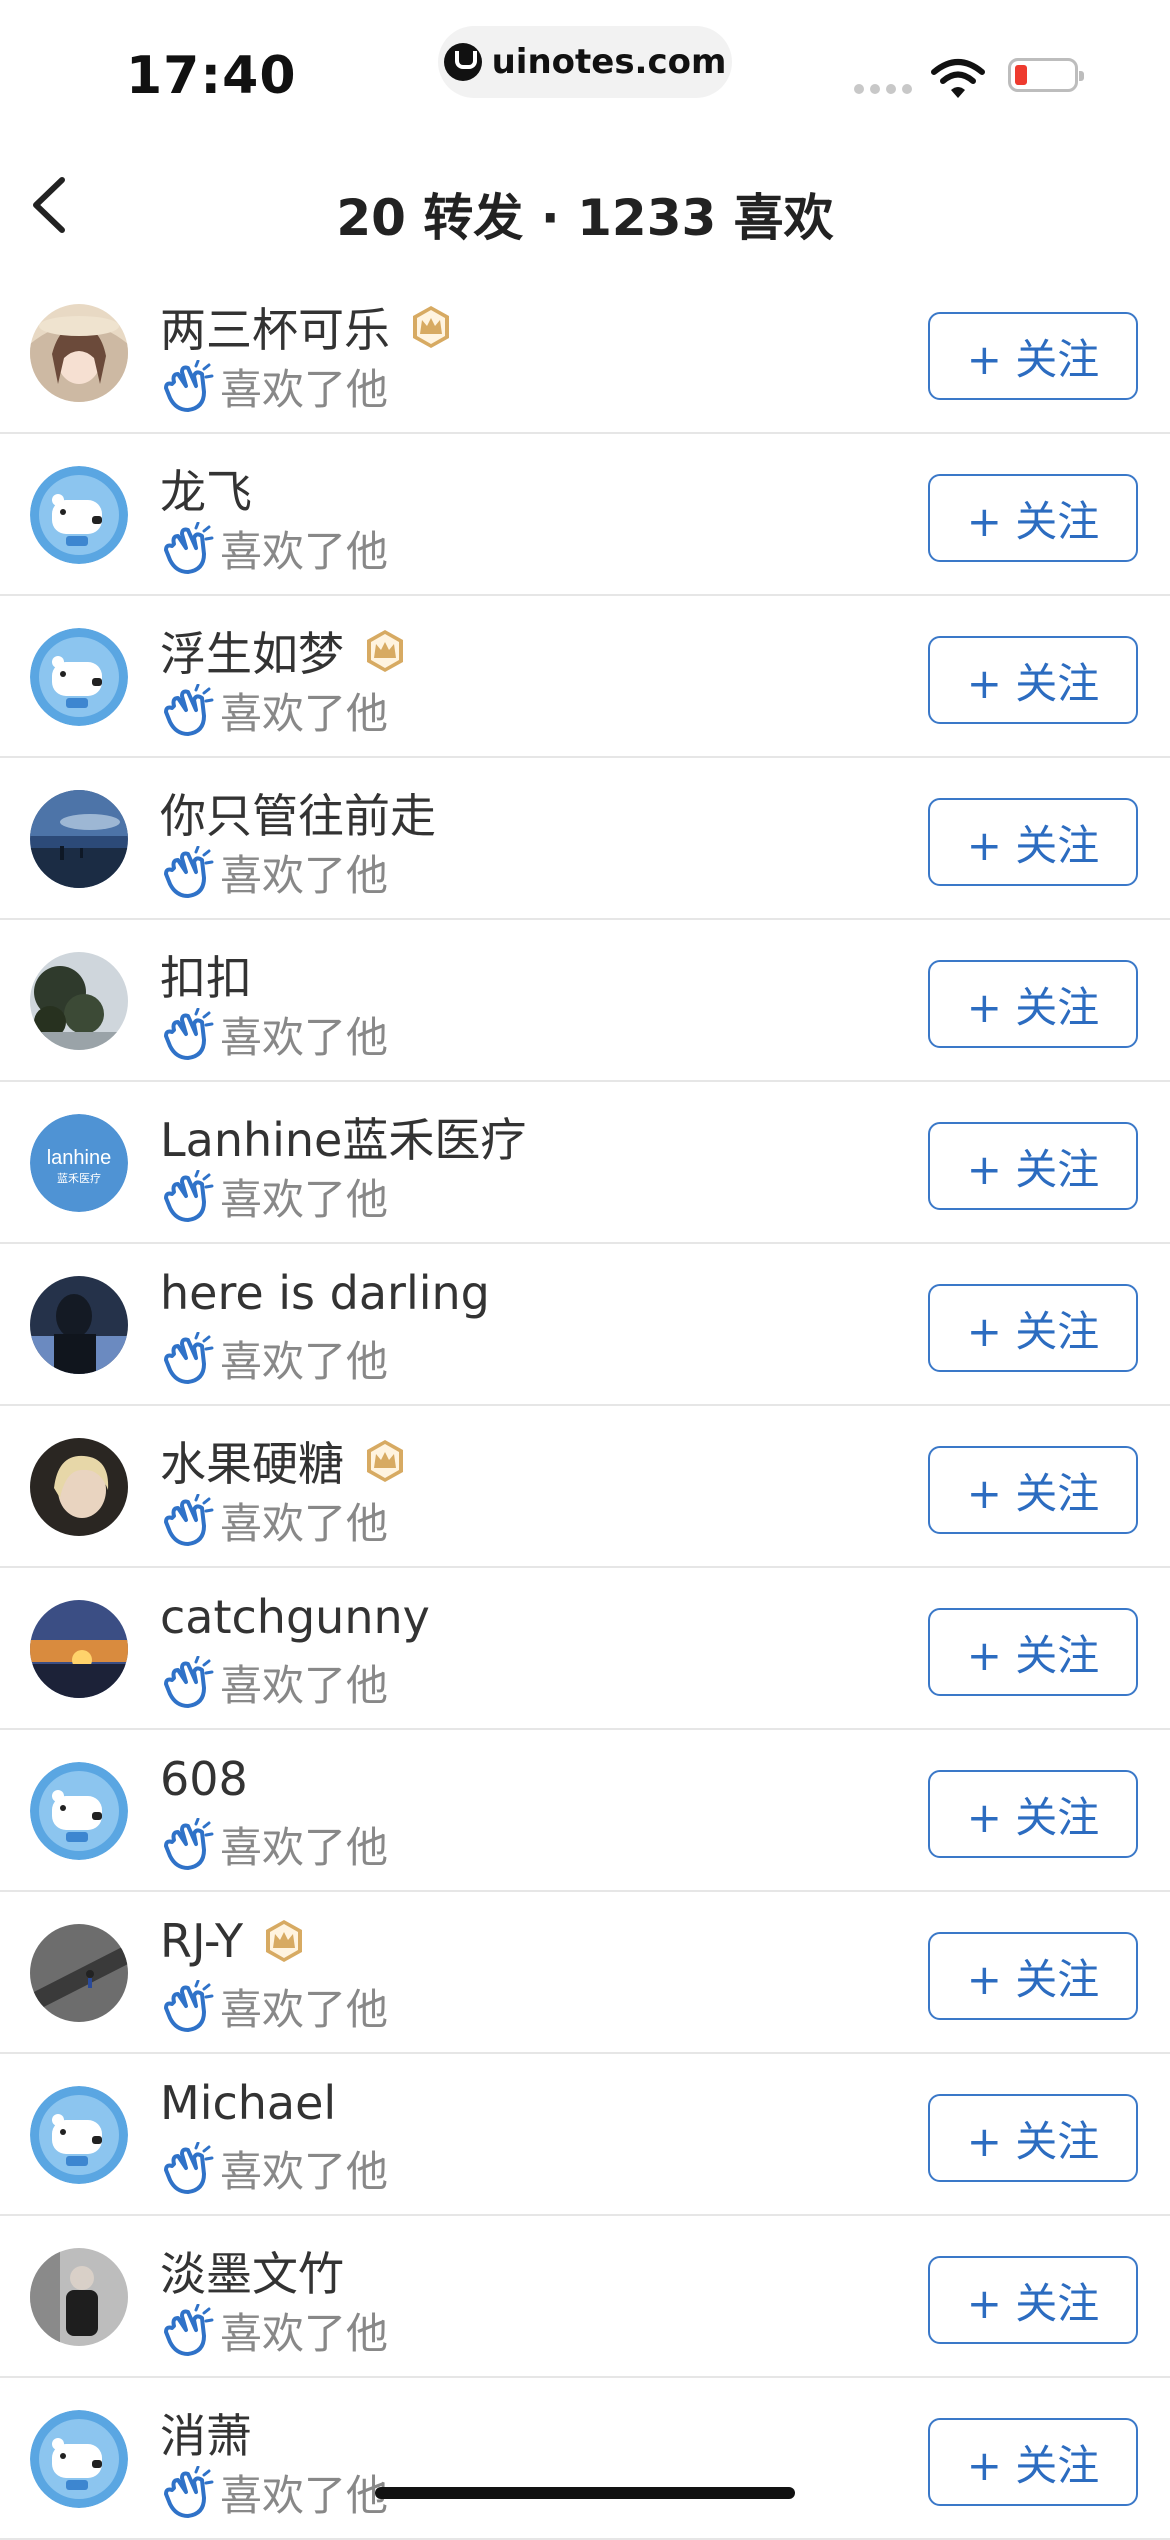 This screenshot has width=1170, height=2540. I want to click on user-name: 两三杯可乐, so click(275, 327).